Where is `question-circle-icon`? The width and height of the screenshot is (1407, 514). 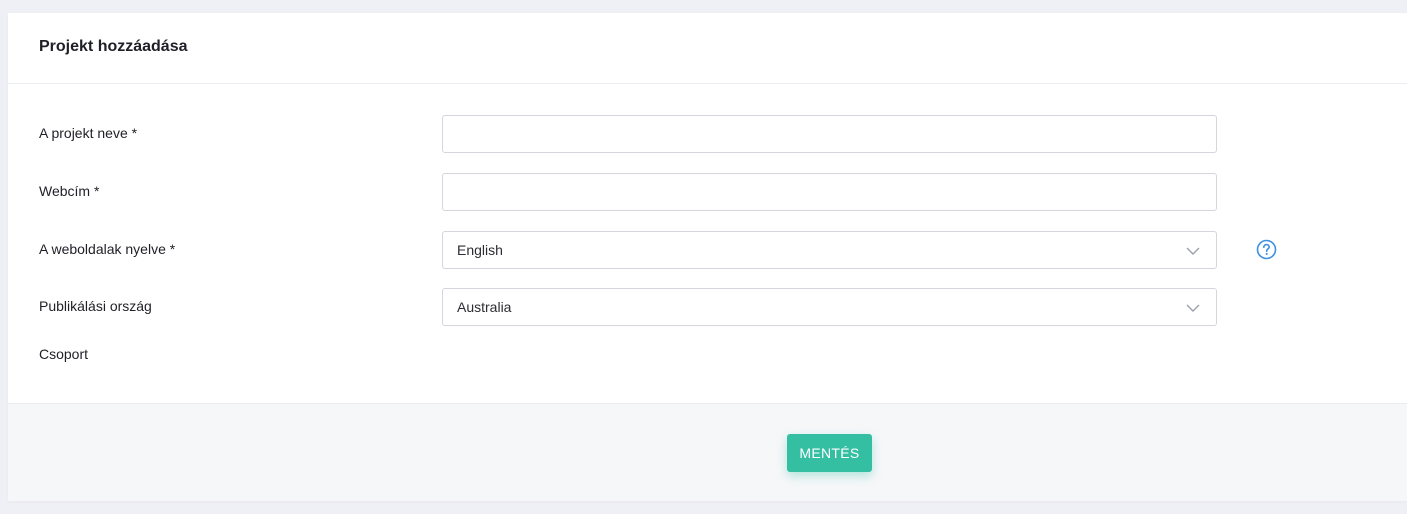
question-circle-icon is located at coordinates (1266, 249).